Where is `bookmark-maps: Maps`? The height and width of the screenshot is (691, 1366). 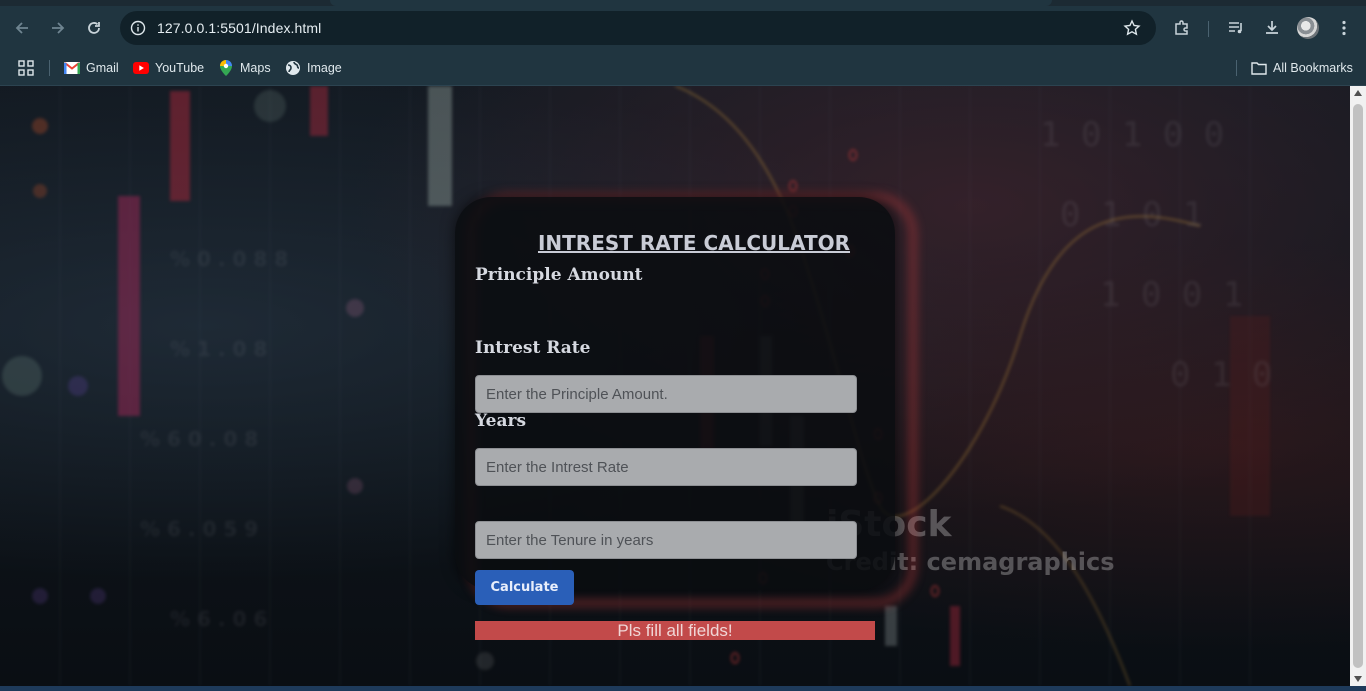 bookmark-maps: Maps is located at coordinates (244, 68).